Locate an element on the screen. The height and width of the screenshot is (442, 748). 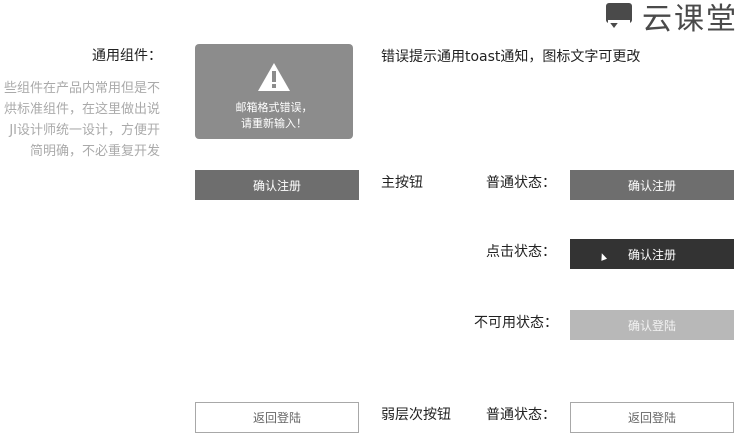
primary-button-pressed-label: 确认注册 is located at coordinates (651, 254).